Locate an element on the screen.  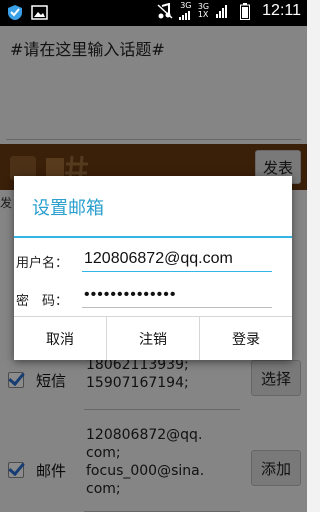
logout-button: 注销 is located at coordinates (152, 338).